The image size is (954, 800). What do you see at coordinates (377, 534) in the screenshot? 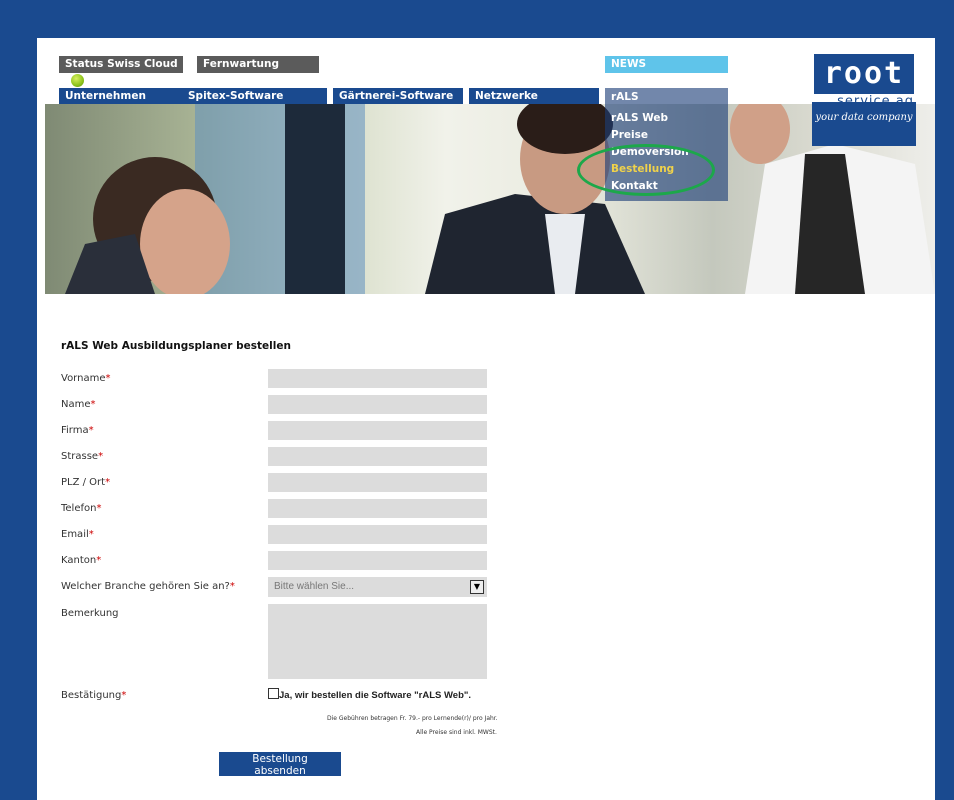
I see `email-input` at bounding box center [377, 534].